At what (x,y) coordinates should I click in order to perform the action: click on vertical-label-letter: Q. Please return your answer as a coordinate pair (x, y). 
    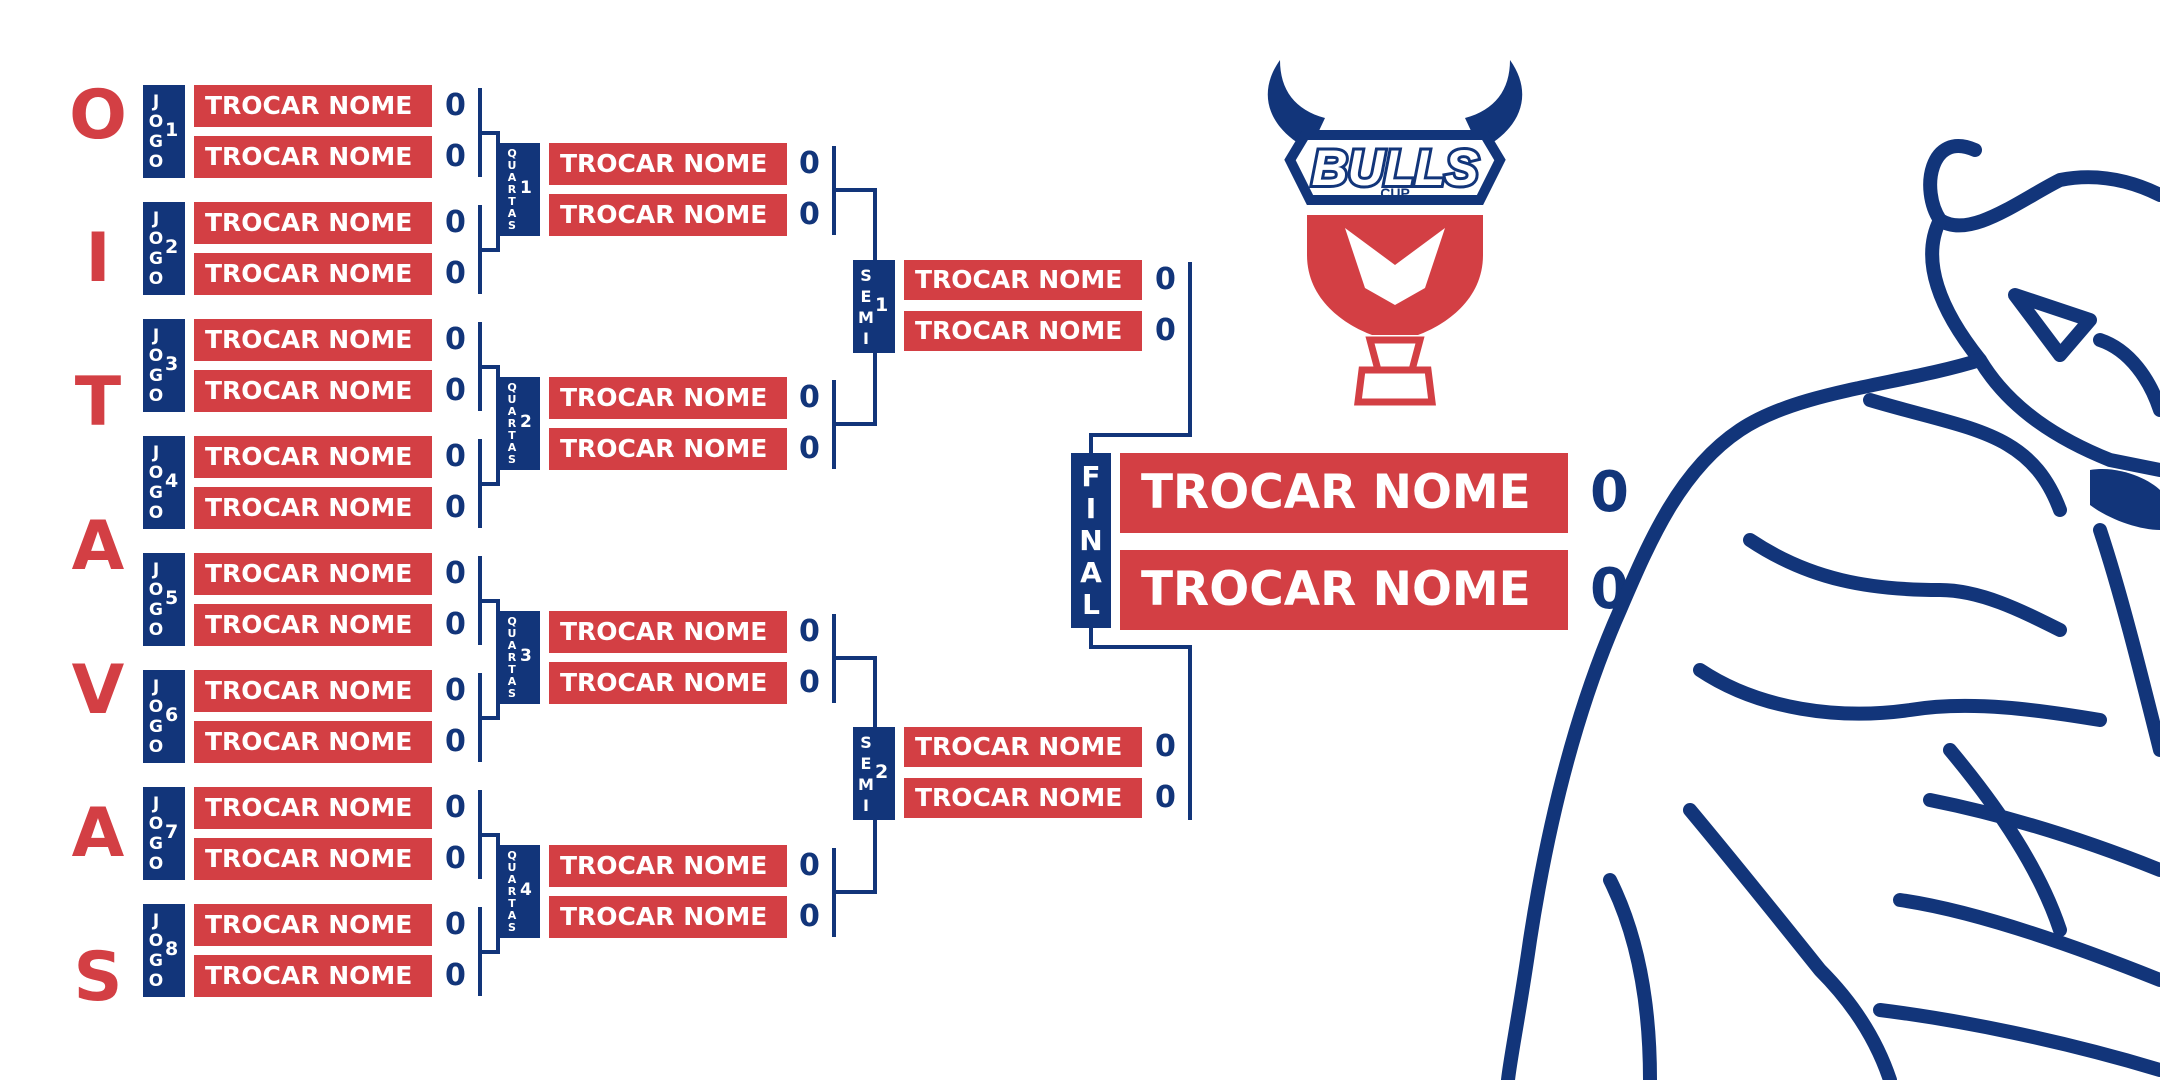
    Looking at the image, I should click on (512, 621).